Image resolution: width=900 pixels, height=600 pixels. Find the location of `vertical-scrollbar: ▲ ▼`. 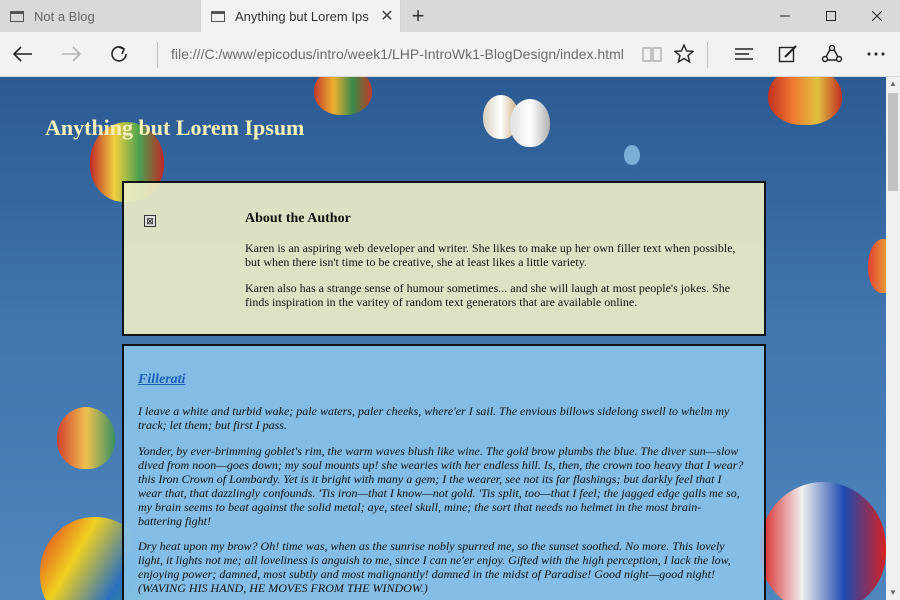

vertical-scrollbar: ▲ ▼ is located at coordinates (893, 338).